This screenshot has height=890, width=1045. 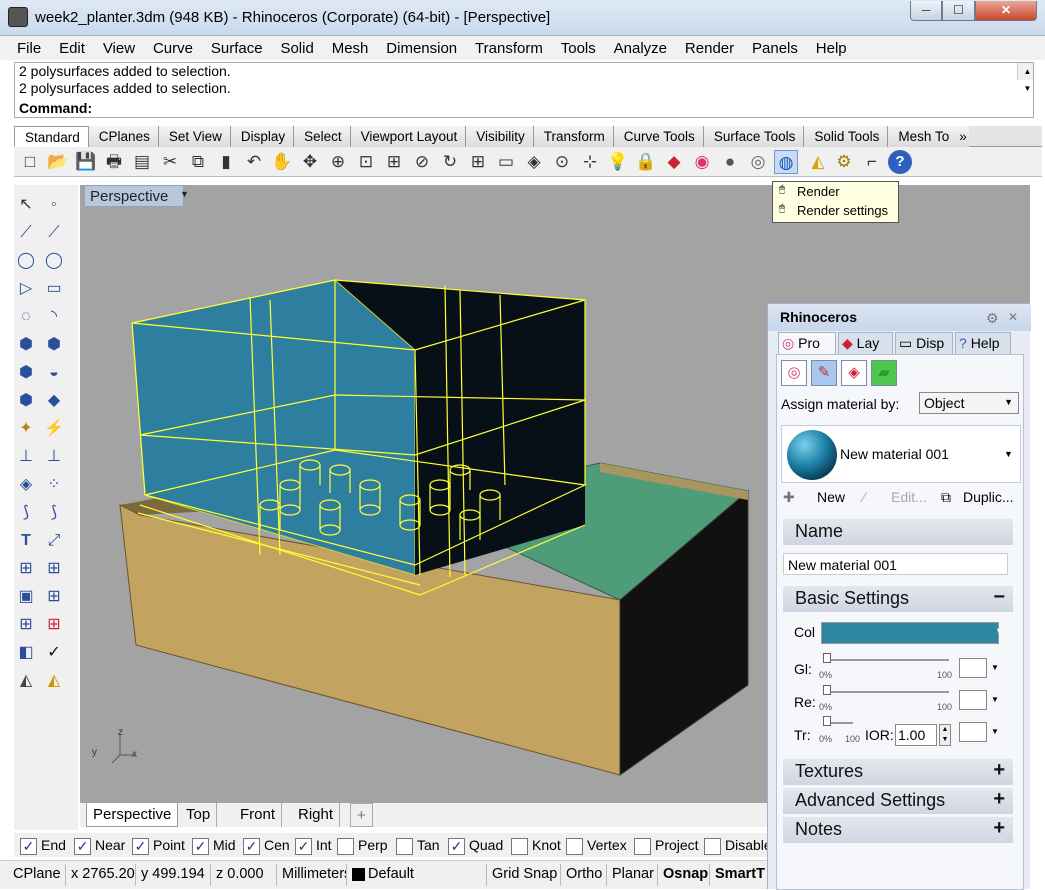 I want to click on array-icon: ⊞, so click(x=26, y=569).